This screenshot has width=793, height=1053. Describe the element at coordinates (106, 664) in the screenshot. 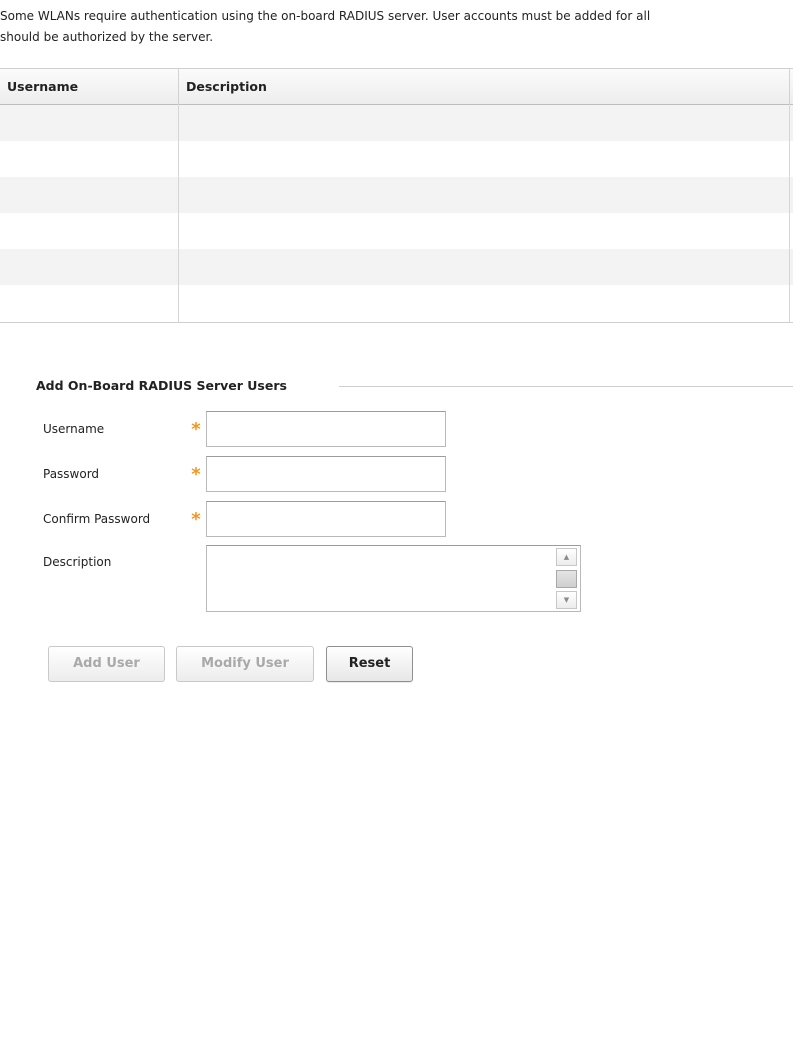

I see `add-user-button: Add User` at that location.